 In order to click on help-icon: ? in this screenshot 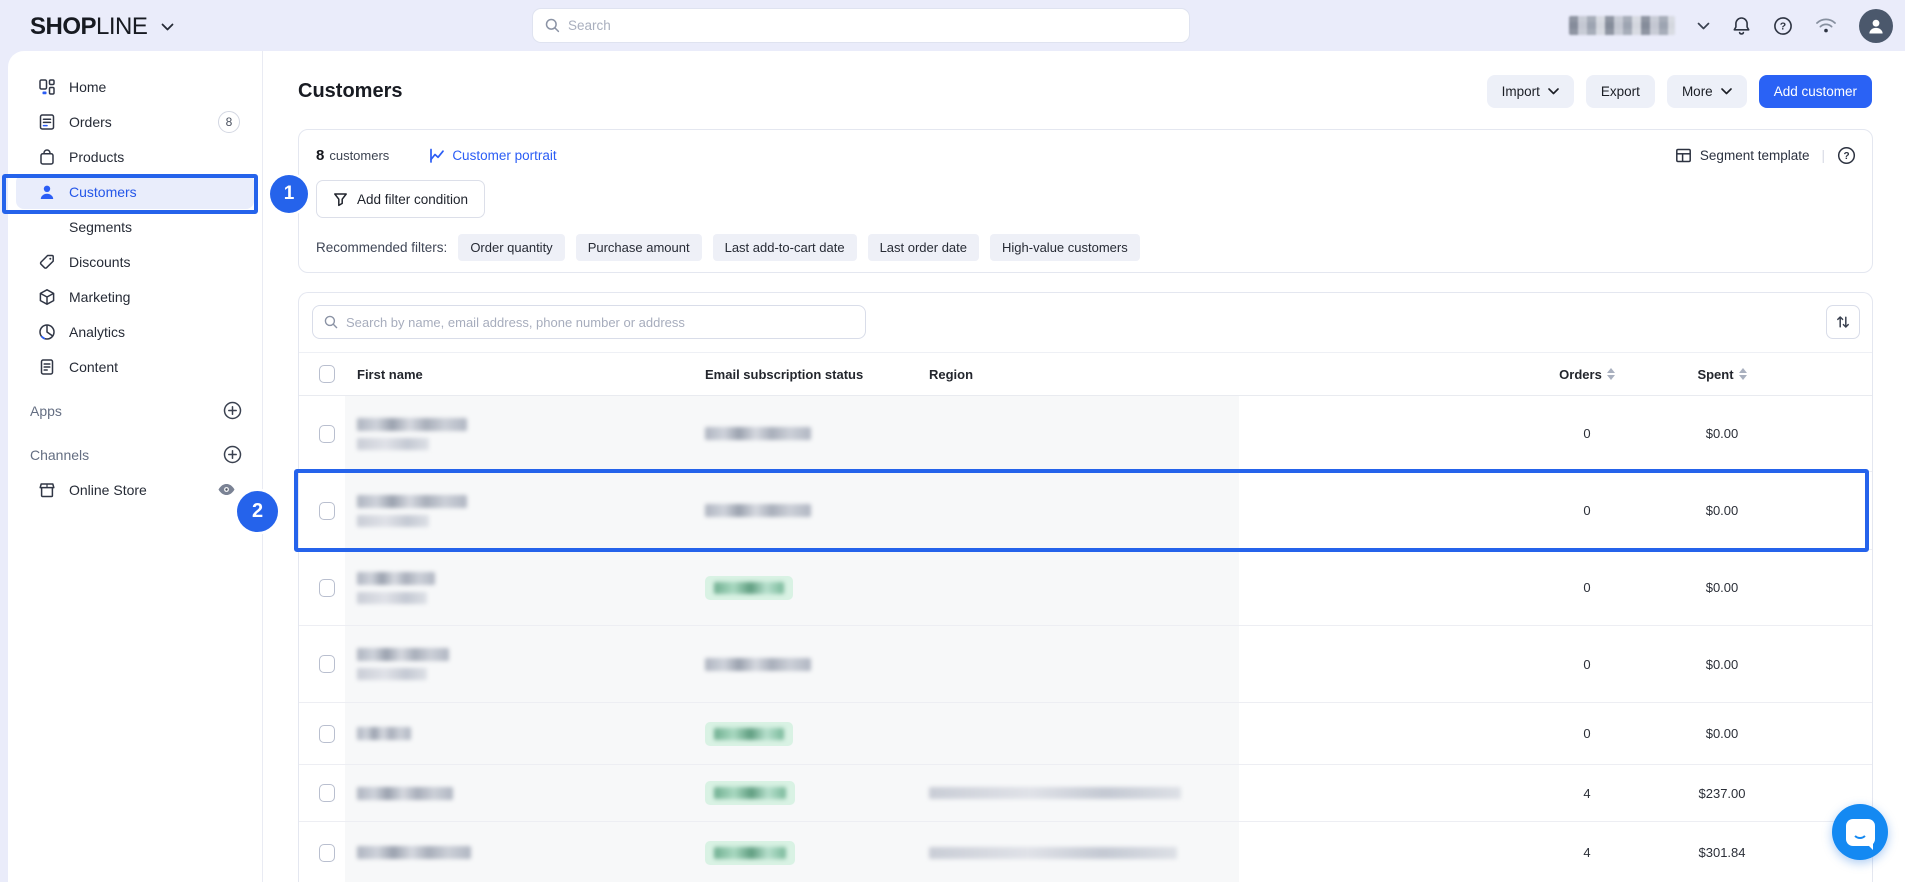, I will do `click(1783, 26)`.